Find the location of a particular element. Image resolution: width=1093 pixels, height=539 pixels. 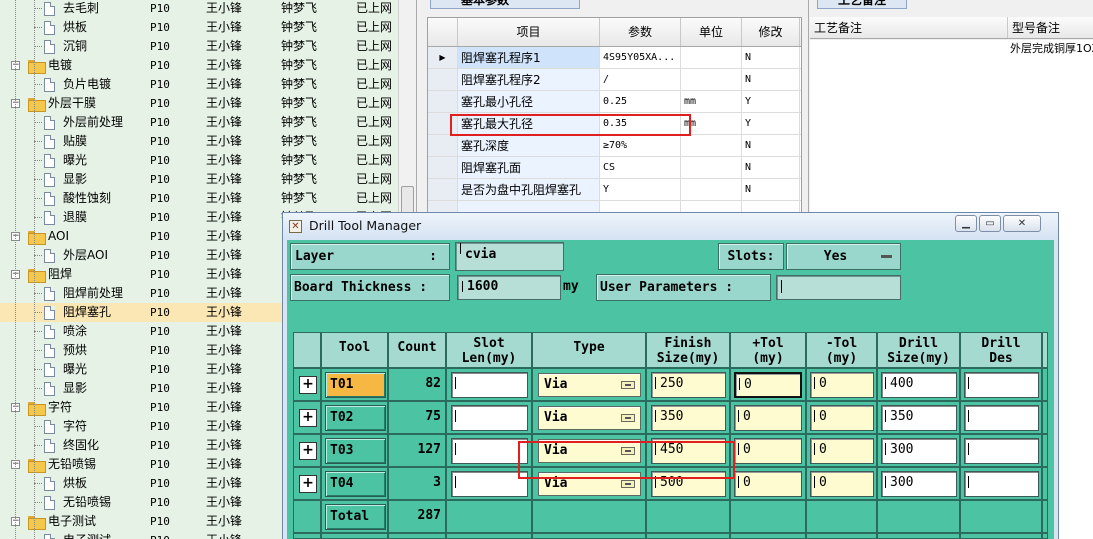

parameter-row: 阻焊塞孔面 CS N is located at coordinates (614, 168).